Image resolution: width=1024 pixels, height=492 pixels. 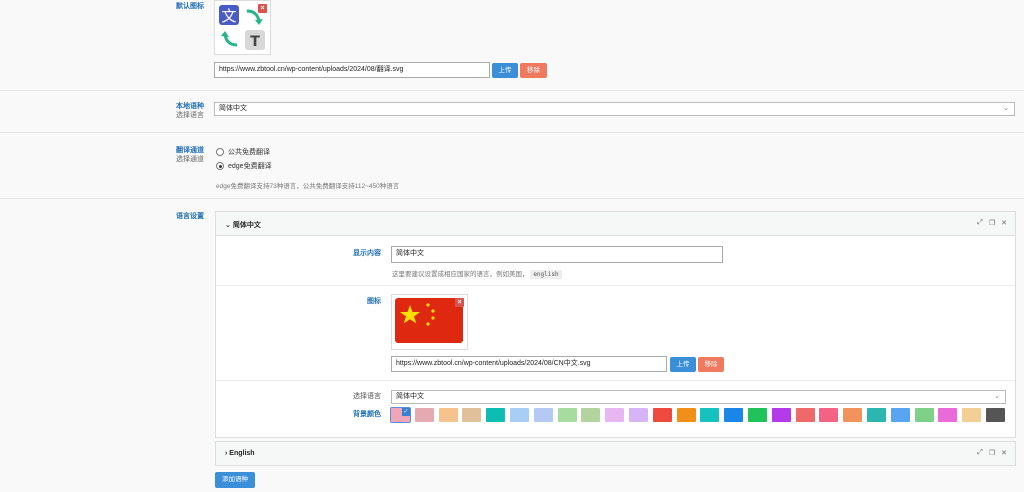 I want to click on flag-remove-button: 移除, so click(x=711, y=364).